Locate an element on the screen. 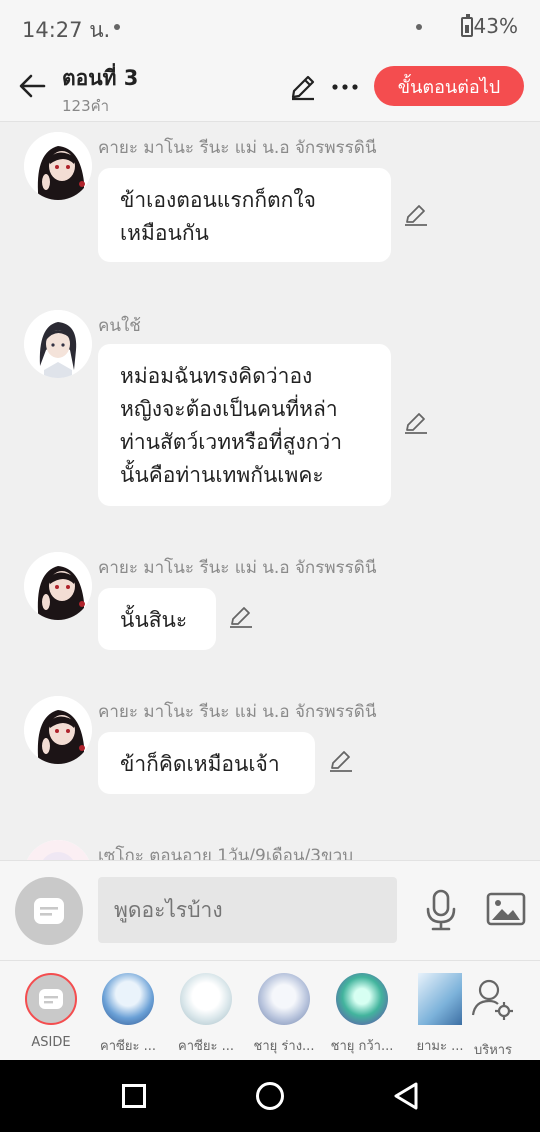  message-line: ข้าก็คิดเหมือนเจ้า is located at coordinates (200, 764).